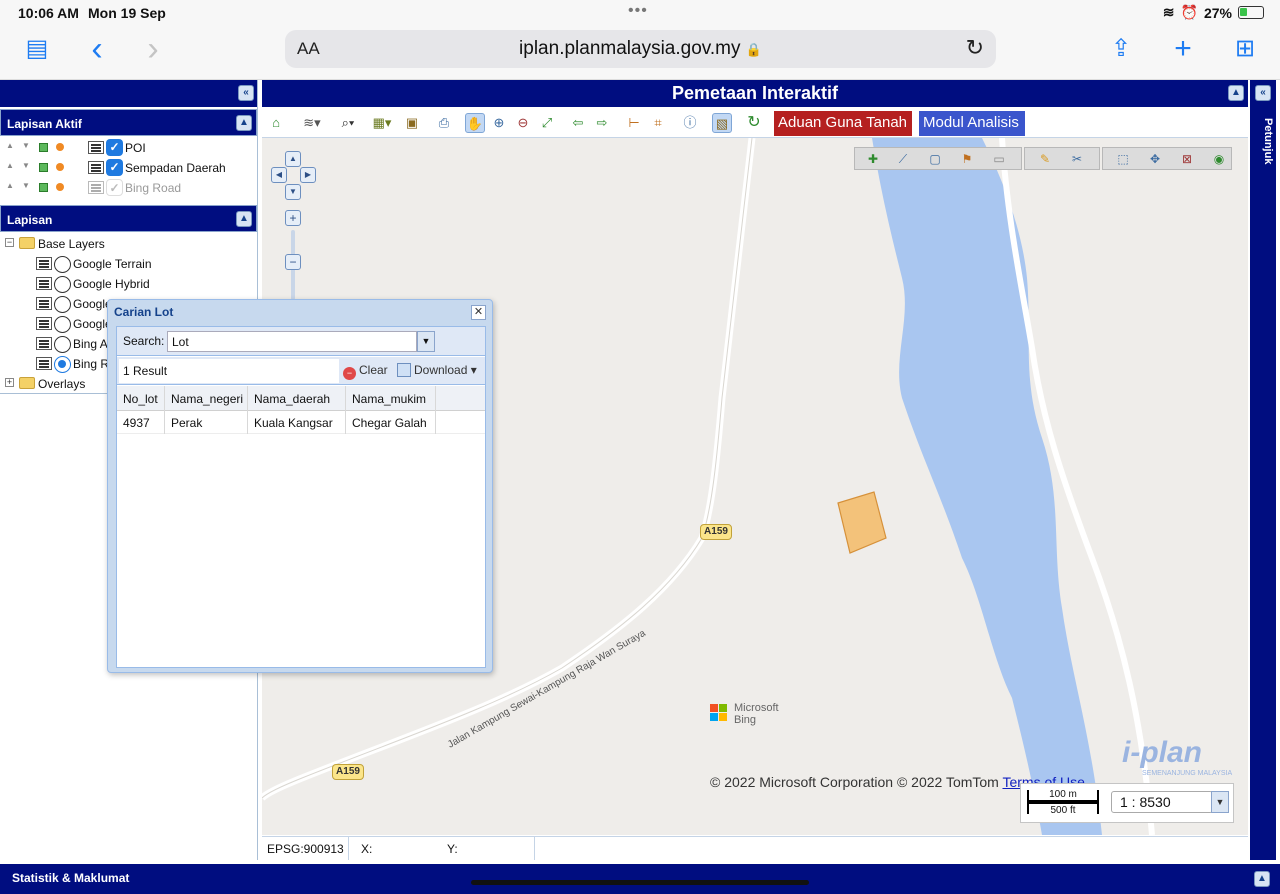 This screenshot has width=1280, height=894. What do you see at coordinates (297, 398) in the screenshot?
I see `column-header: Nama_daerah` at bounding box center [297, 398].